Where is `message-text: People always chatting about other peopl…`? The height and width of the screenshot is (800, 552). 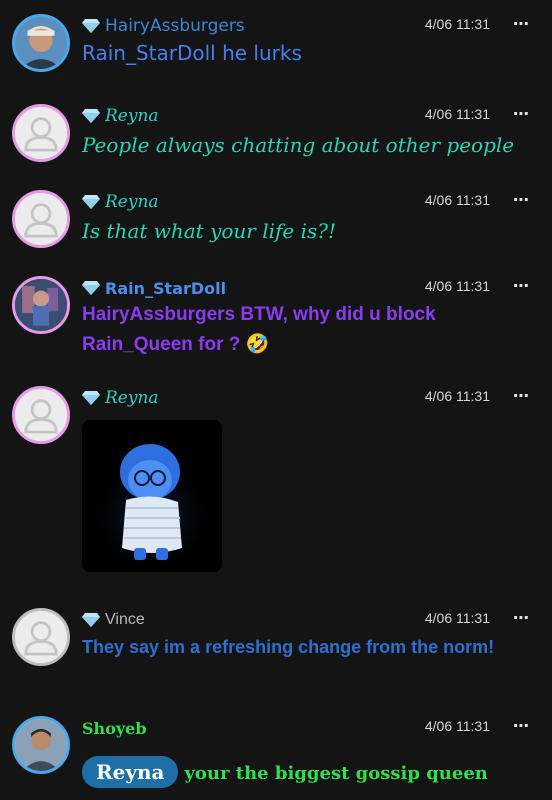
message-text: People always chatting about other peopl… is located at coordinates (298, 145).